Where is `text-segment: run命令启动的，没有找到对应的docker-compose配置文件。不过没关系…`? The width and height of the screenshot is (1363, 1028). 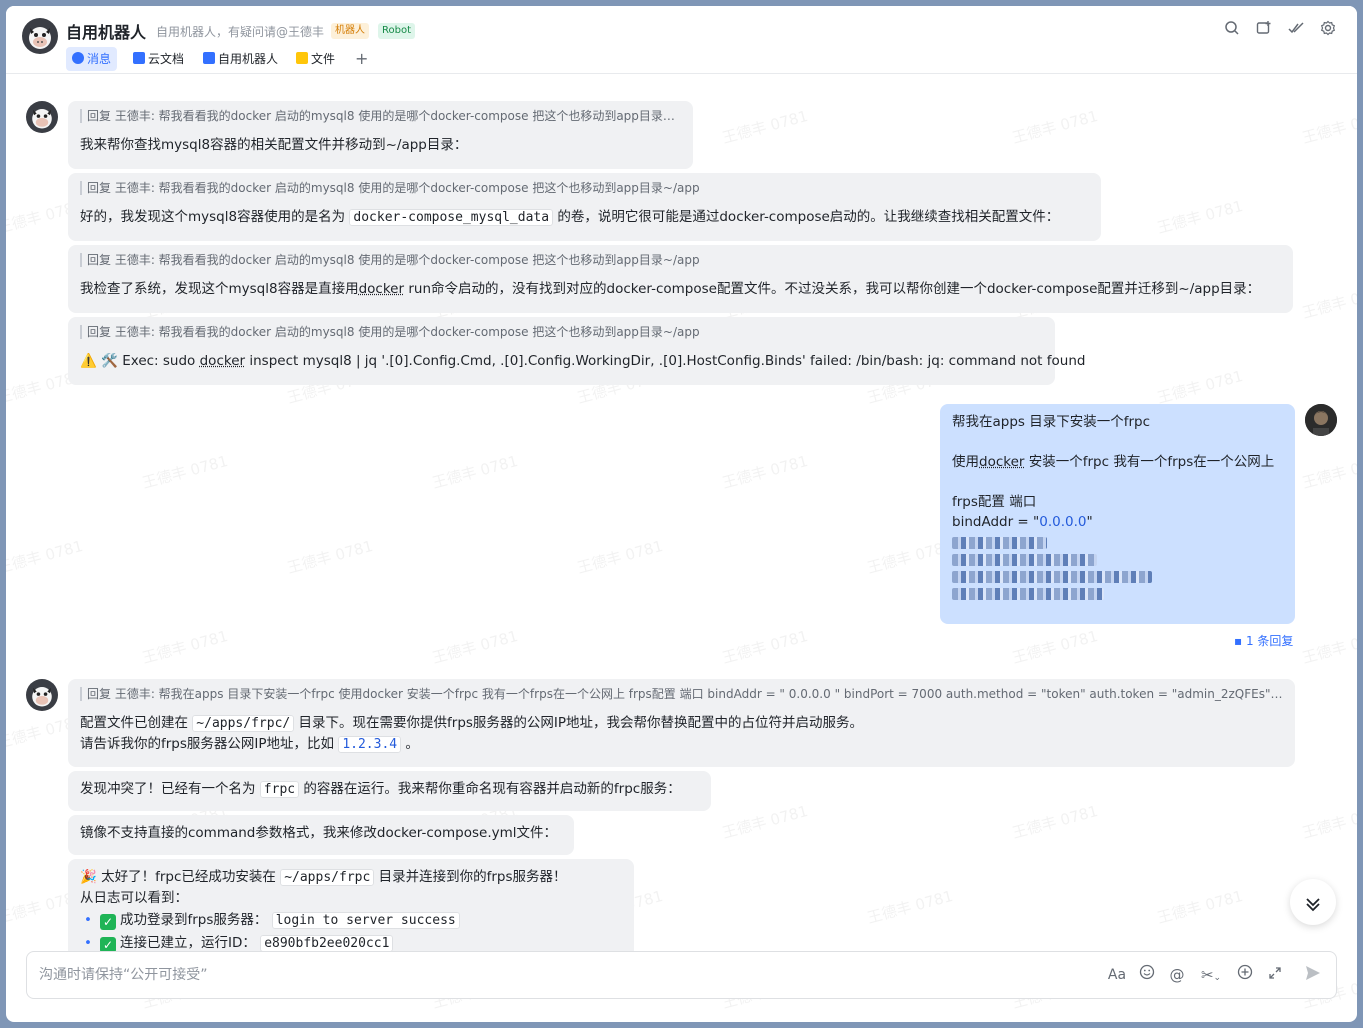 text-segment: run命令启动的，没有找到对应的docker-compose配置文件。不过没关系… is located at coordinates (834, 289).